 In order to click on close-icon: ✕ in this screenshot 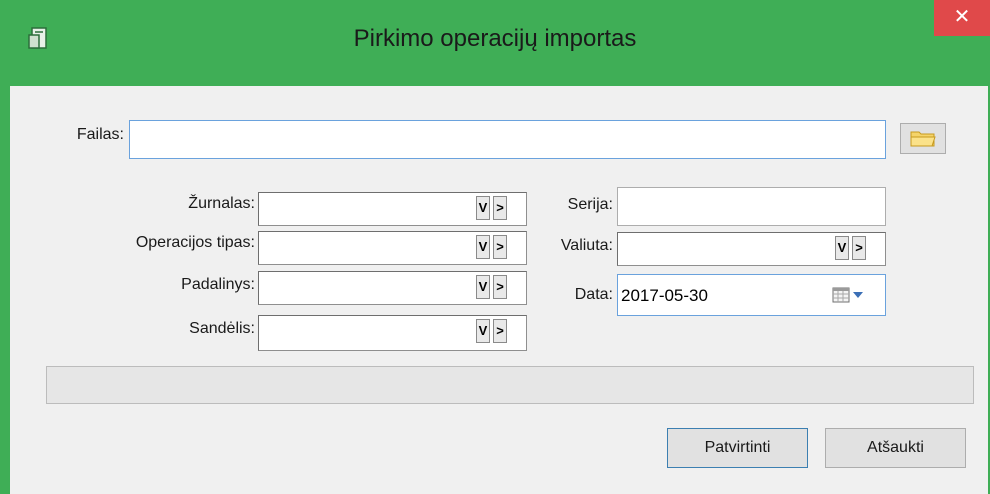, I will do `click(962, 17)`.